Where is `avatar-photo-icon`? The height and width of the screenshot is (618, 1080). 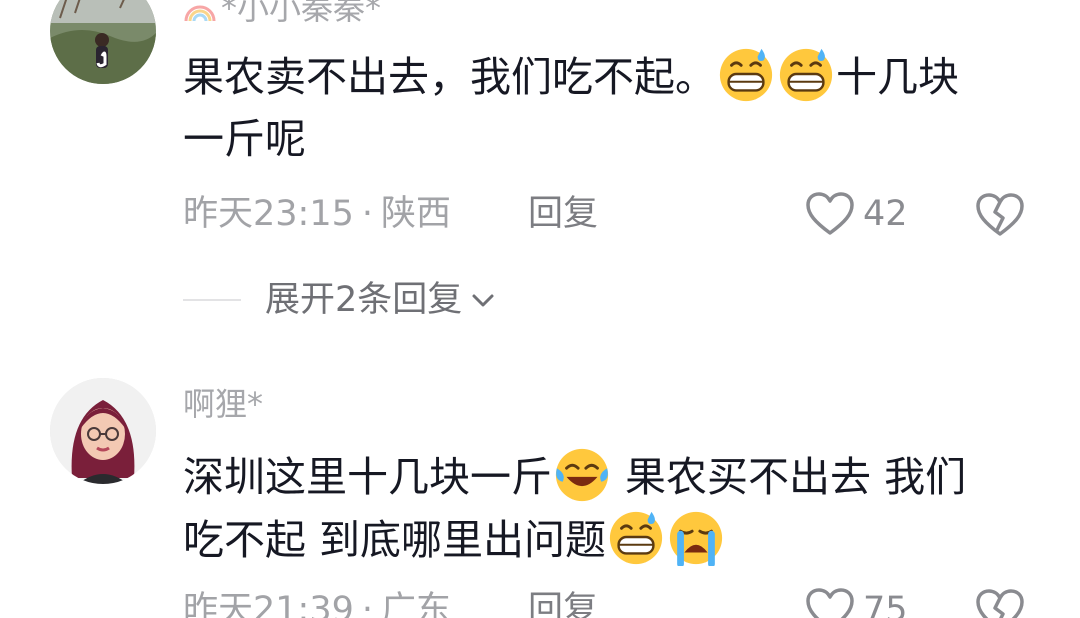 avatar-photo-icon is located at coordinates (103, 42).